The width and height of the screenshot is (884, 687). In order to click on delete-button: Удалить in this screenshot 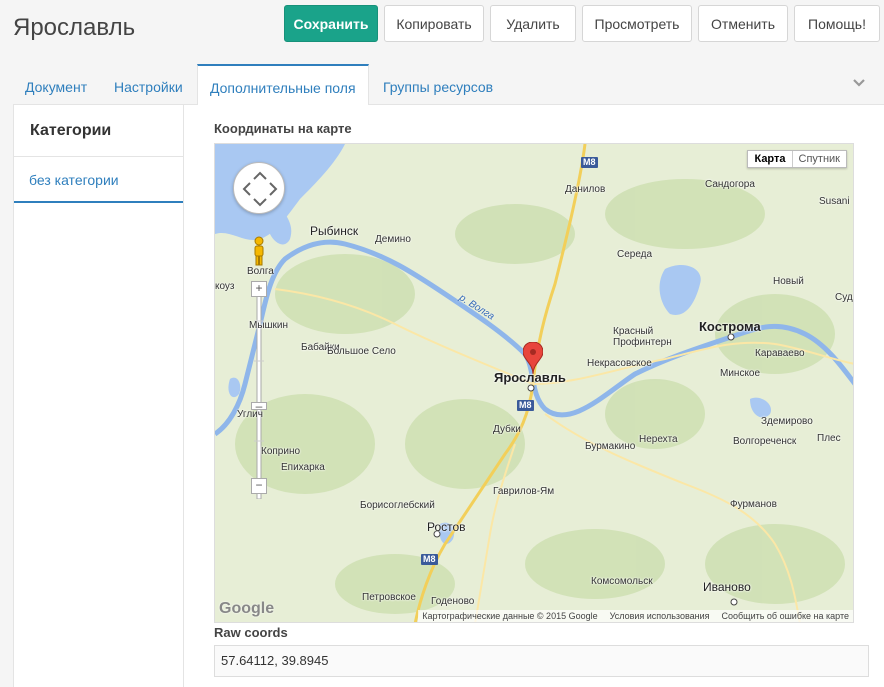, I will do `click(533, 23)`.